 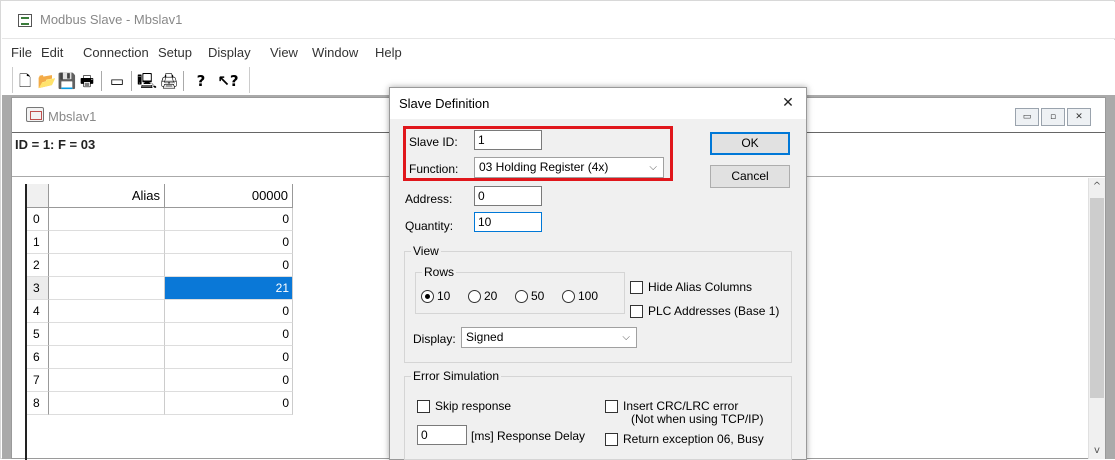 What do you see at coordinates (131, 80) in the screenshot?
I see `toolbar-group: 🗋 📂 💾 🖶 ▭ 🖳 🖨 ? ↖?` at bounding box center [131, 80].